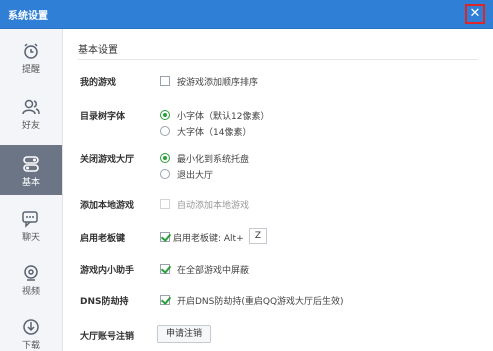 The image size is (493, 351). I want to click on sidebar-item-label: 提醒, so click(30, 70).